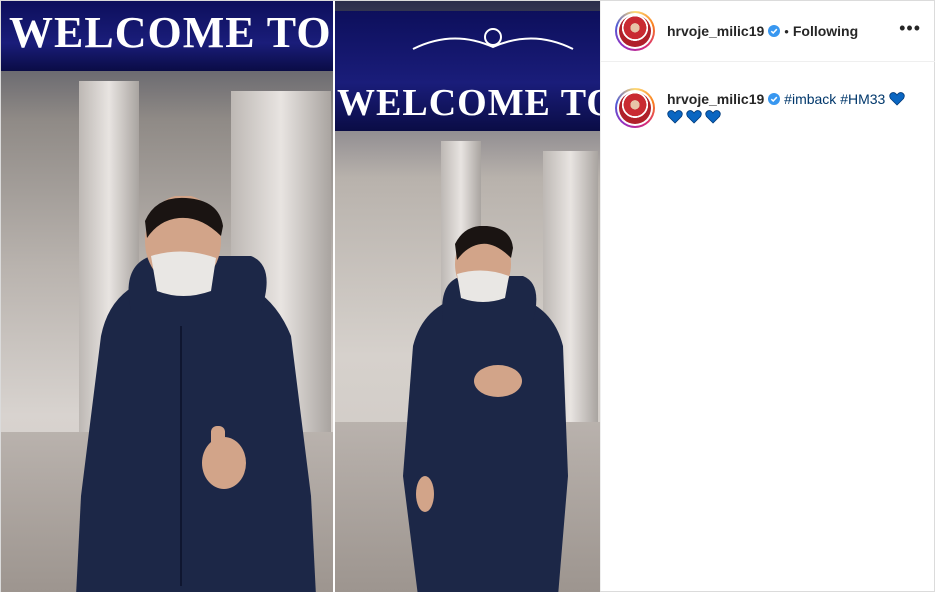 This screenshot has height=594, width=937. What do you see at coordinates (862, 99) in the screenshot?
I see `hashtag-link: #HM33` at bounding box center [862, 99].